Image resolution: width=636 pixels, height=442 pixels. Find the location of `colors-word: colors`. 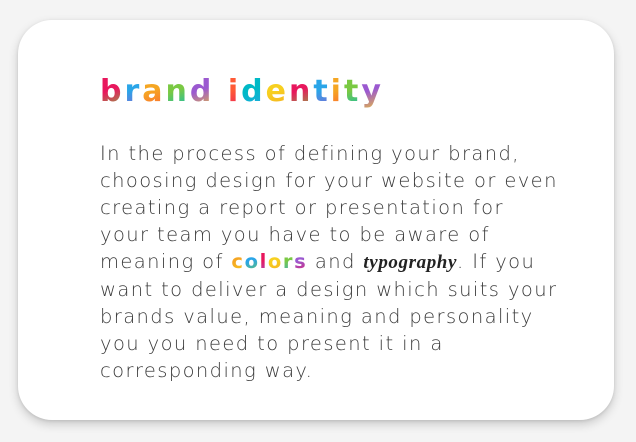

colors-word: colors is located at coordinates (269, 261).